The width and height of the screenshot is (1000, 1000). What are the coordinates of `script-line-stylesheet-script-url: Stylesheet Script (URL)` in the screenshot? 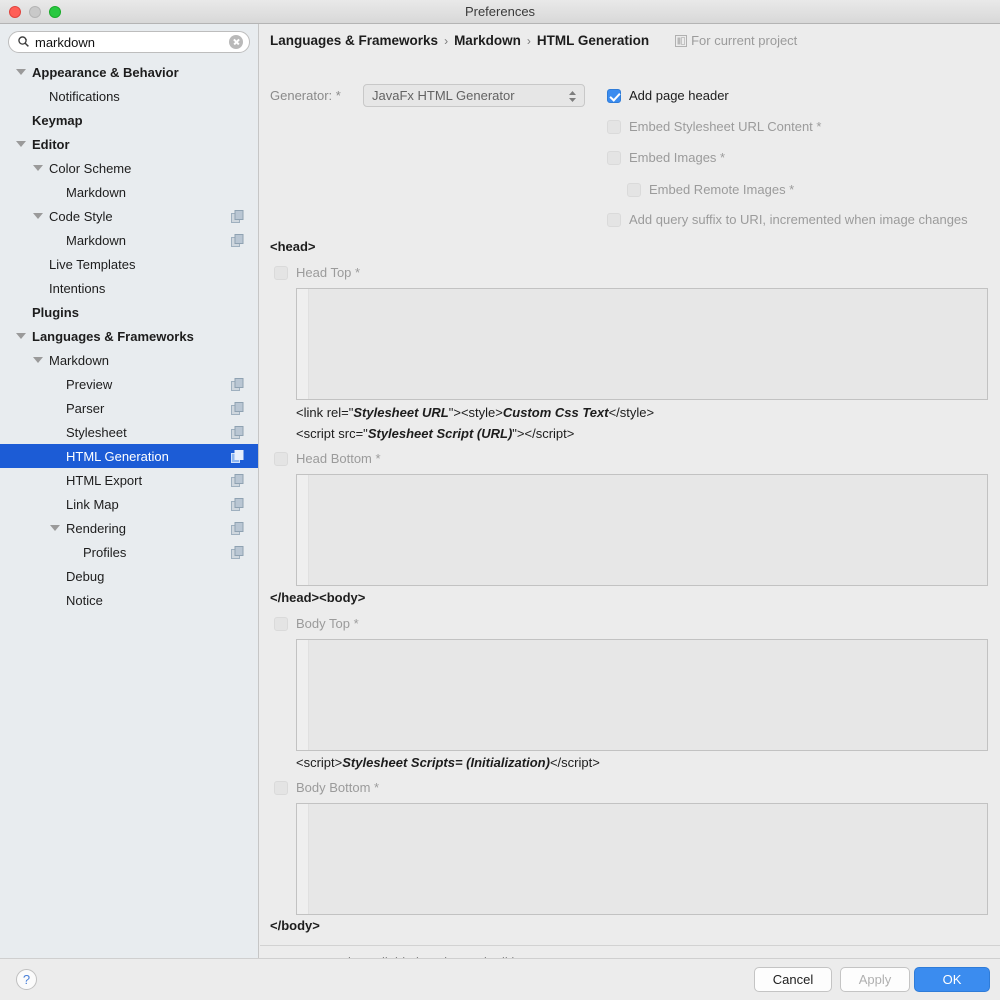 It's located at (440, 433).